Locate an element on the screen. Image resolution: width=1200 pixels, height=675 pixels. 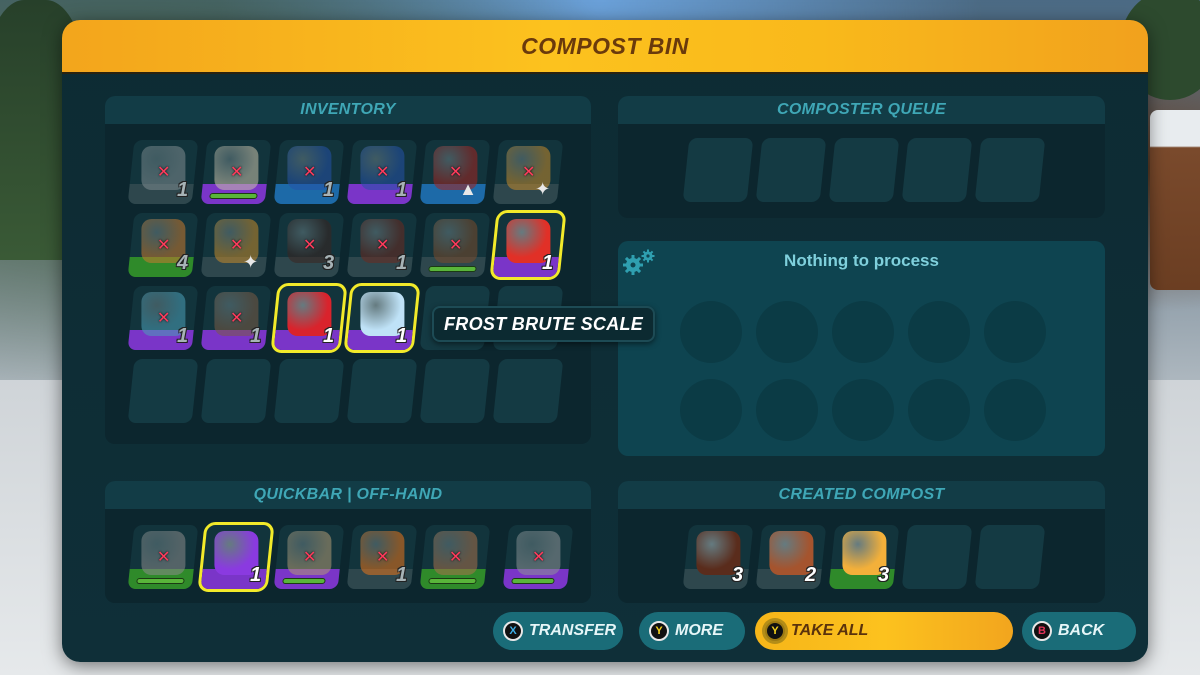
item-slot-orange-leaf: ✕ 4 is located at coordinates (163, 245).